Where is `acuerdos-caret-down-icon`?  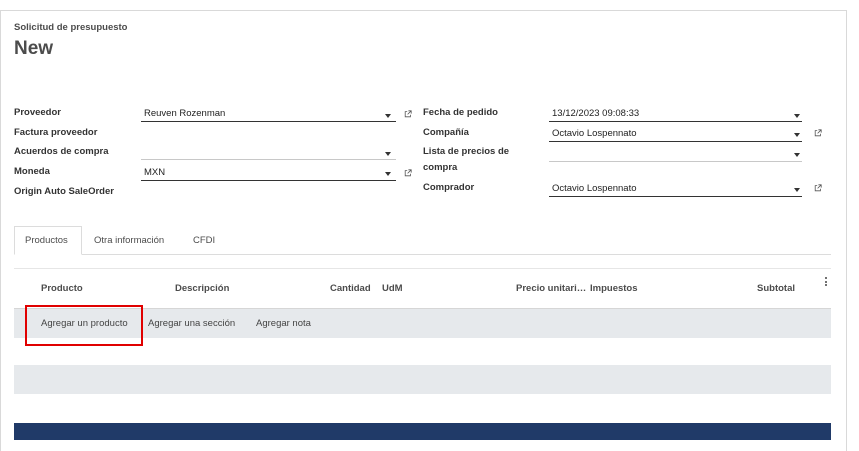 acuerdos-caret-down-icon is located at coordinates (388, 154).